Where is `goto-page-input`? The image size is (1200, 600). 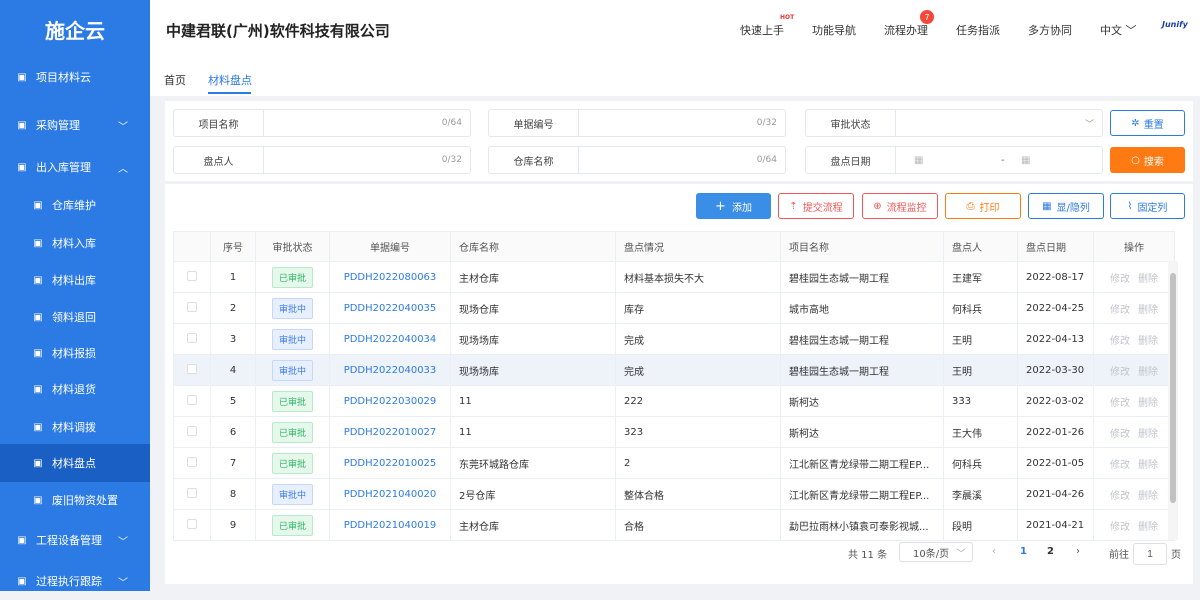 goto-page-input is located at coordinates (1150, 554).